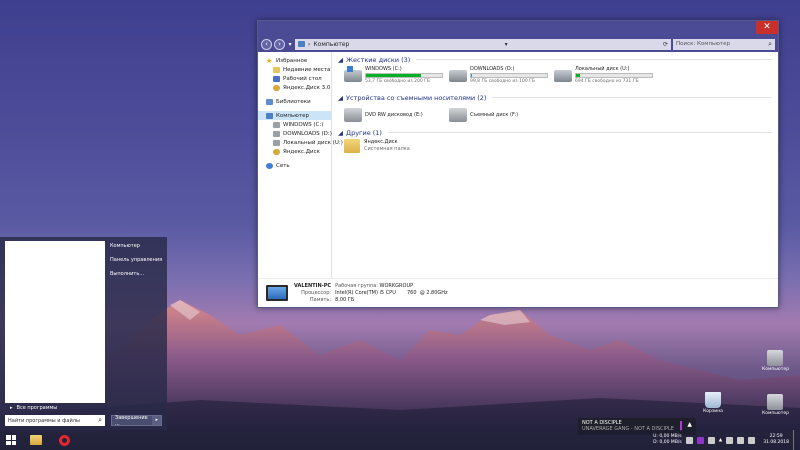 The image size is (800, 450). Describe the element at coordinates (555, 132) in the screenshot. I see `group-other: ◢ Другие (1)` at that location.